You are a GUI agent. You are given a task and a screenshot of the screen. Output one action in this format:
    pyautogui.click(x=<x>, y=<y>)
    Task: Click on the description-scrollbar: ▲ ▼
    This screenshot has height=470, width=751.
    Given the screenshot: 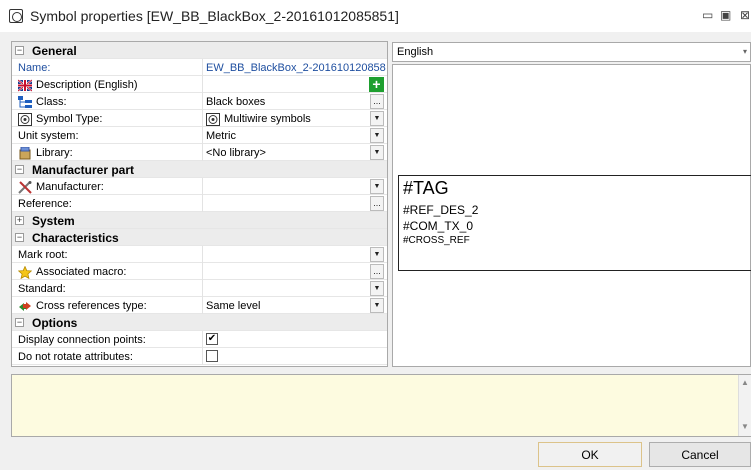 What is the action you would take?
    pyautogui.click(x=744, y=405)
    